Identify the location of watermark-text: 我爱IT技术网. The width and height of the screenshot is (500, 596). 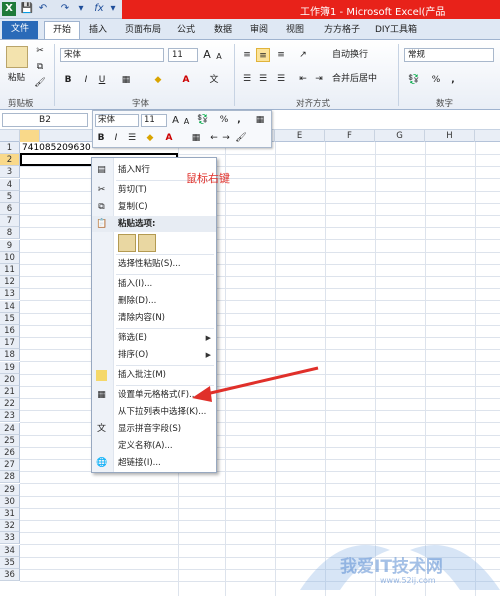
(391, 567).